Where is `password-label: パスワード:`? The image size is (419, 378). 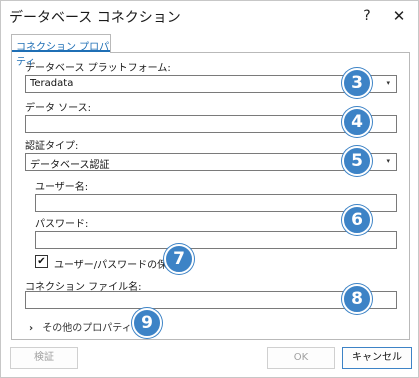 password-label: パスワード: is located at coordinates (62, 224).